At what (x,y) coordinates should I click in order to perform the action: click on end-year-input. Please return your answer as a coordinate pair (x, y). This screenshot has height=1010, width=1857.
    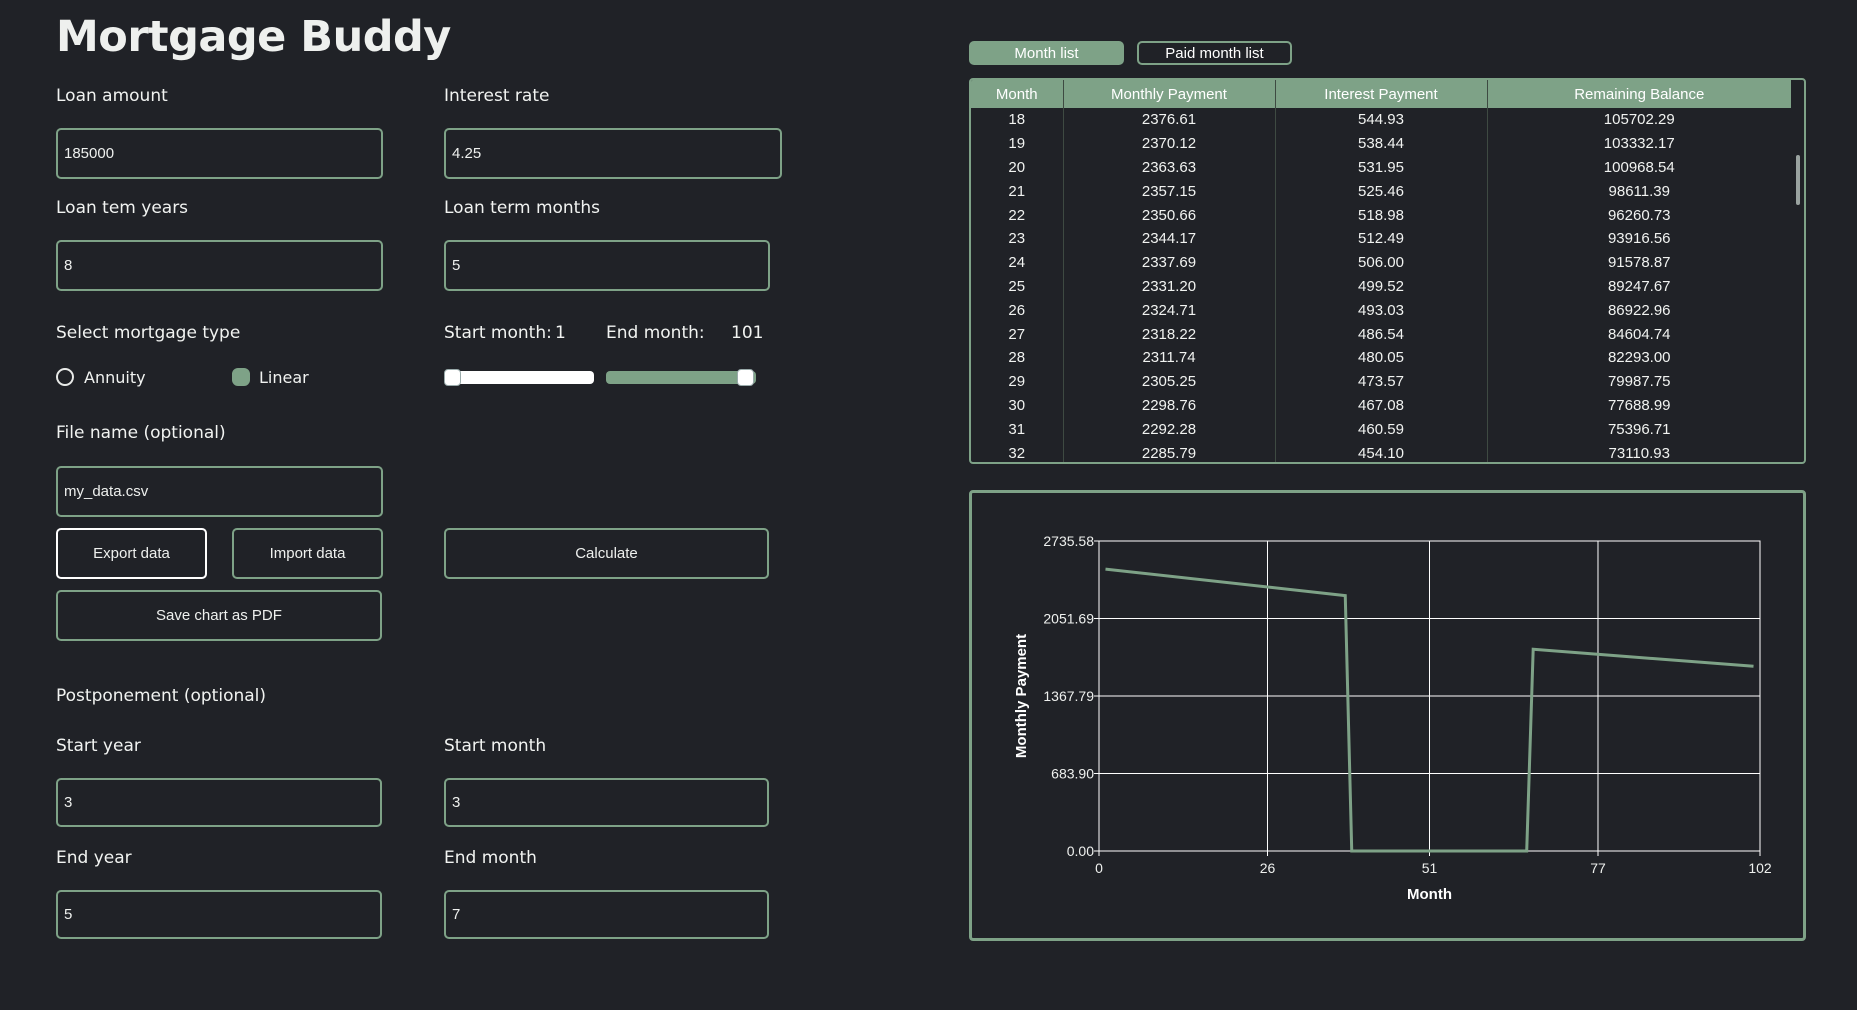
    Looking at the image, I should click on (219, 914).